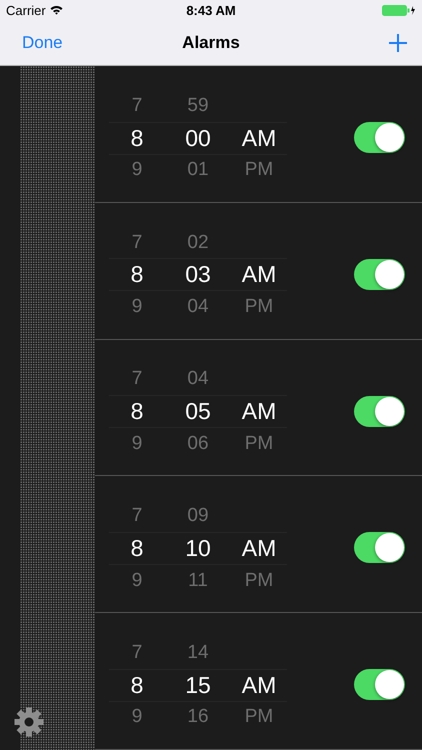 Image resolution: width=422 pixels, height=750 pixels. What do you see at coordinates (198, 243) in the screenshot?
I see `minute-value: 02` at bounding box center [198, 243].